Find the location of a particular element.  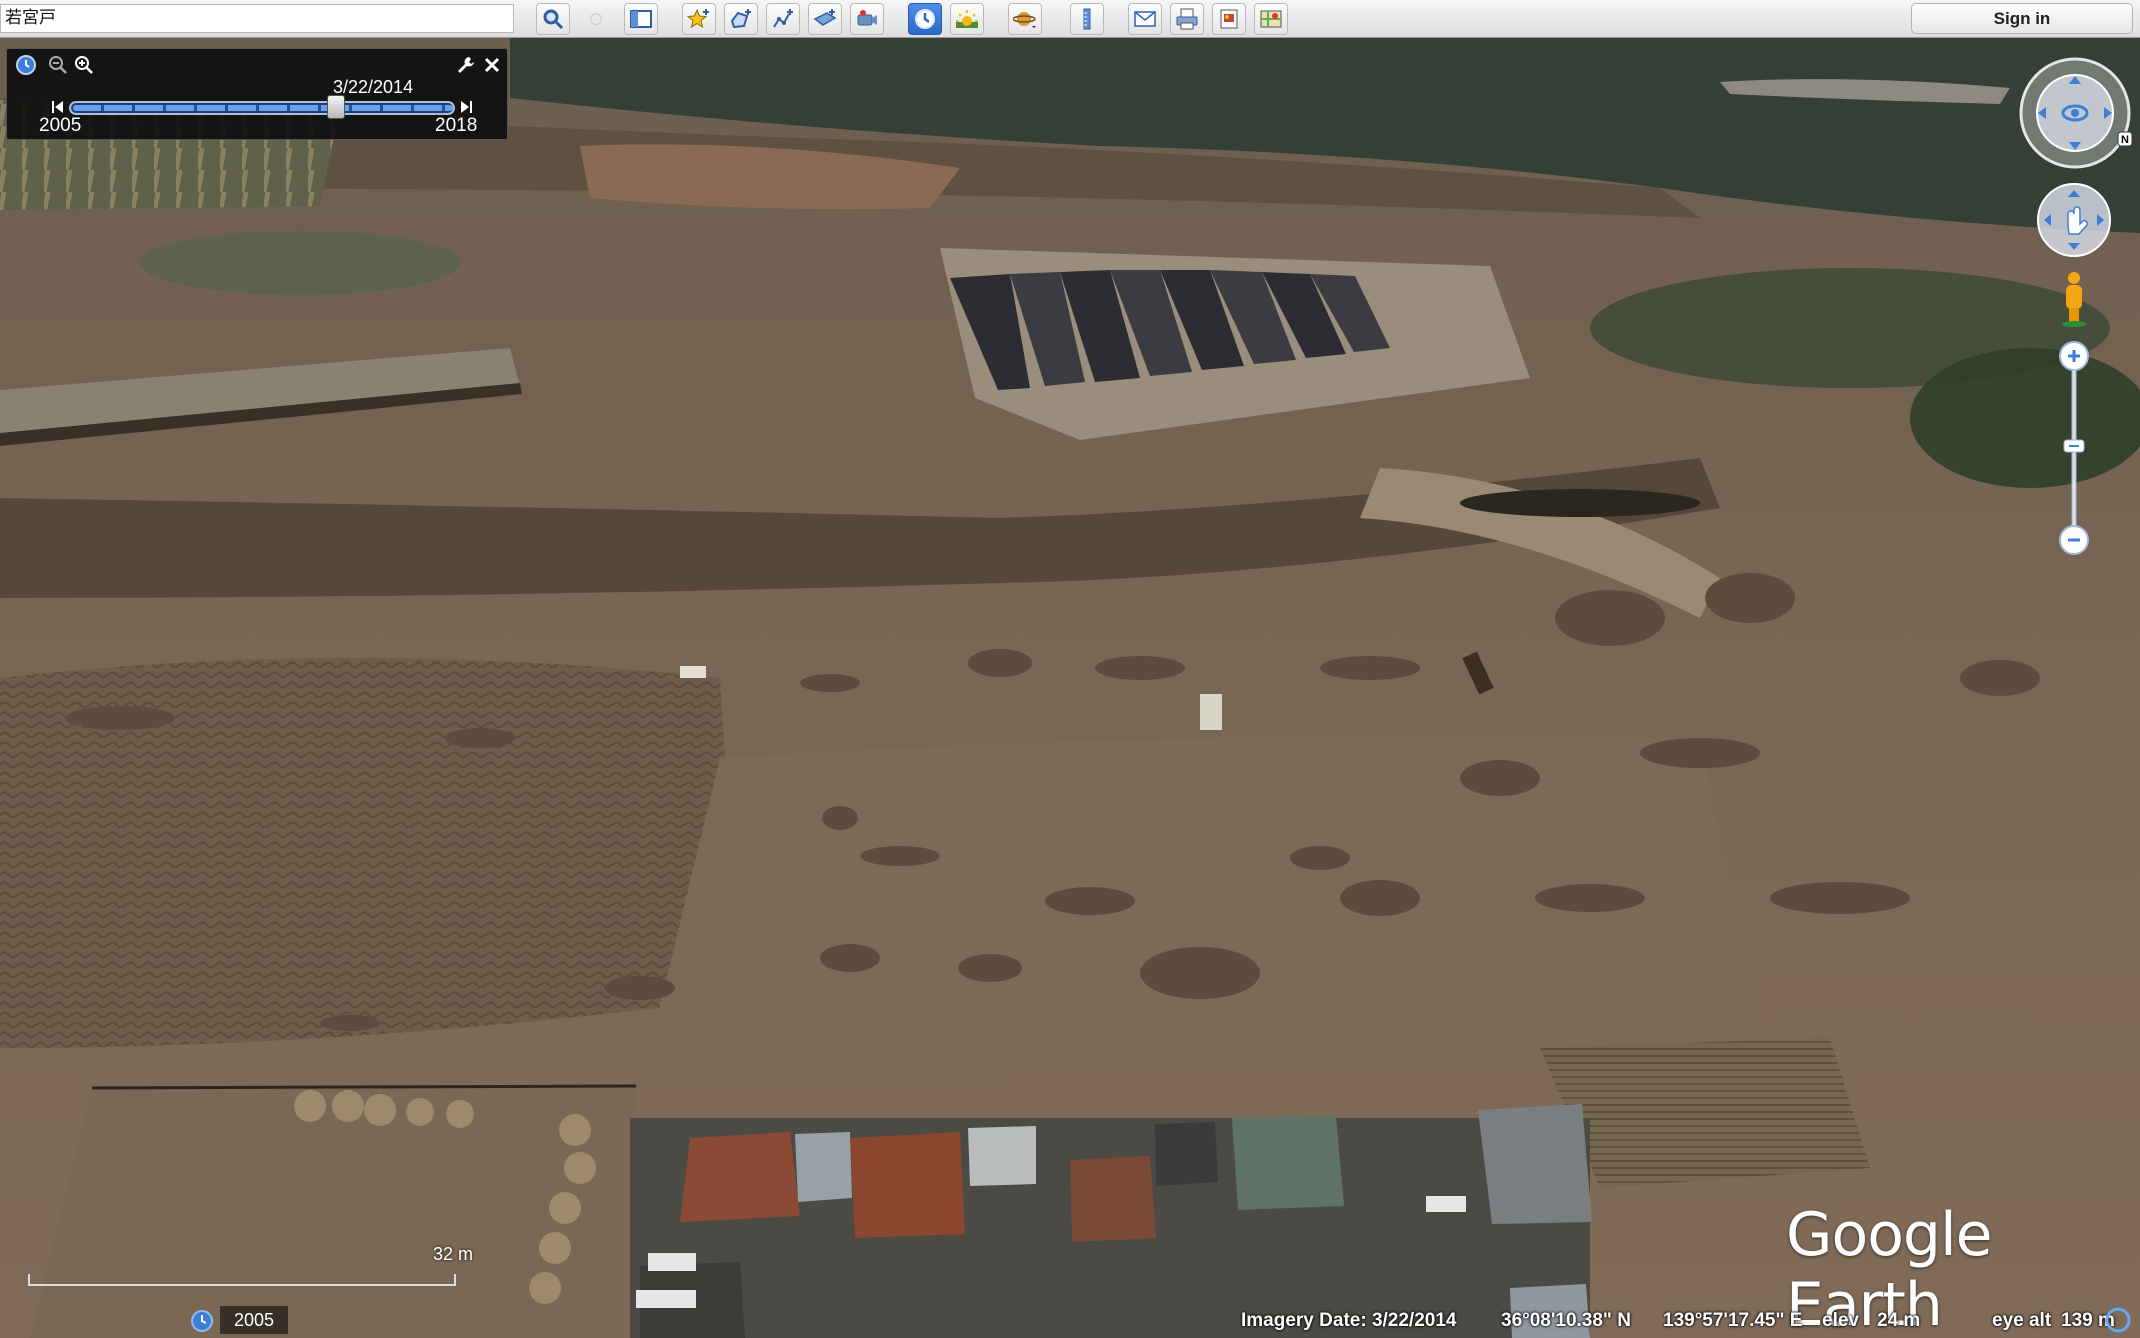

email-icon is located at coordinates (1145, 19).